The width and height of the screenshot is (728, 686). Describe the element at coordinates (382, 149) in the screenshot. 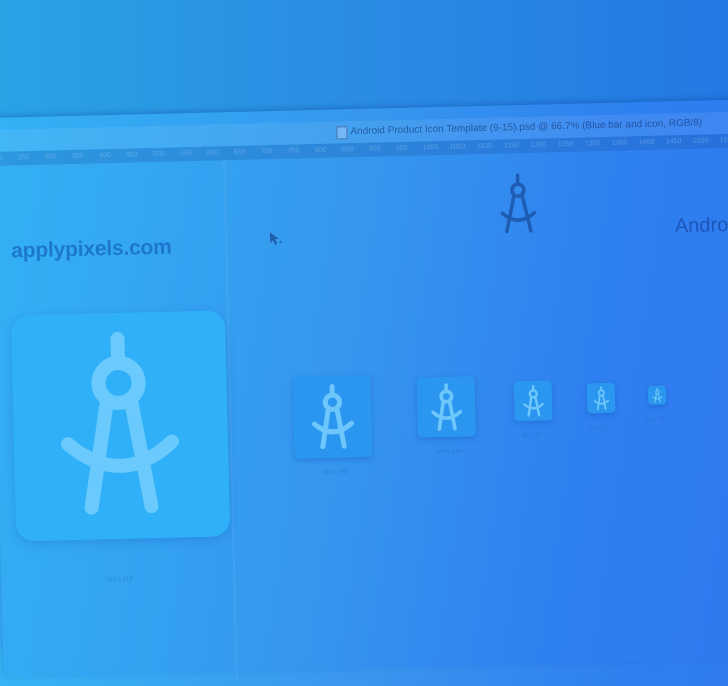

I see `ruler-tick: 900` at that location.